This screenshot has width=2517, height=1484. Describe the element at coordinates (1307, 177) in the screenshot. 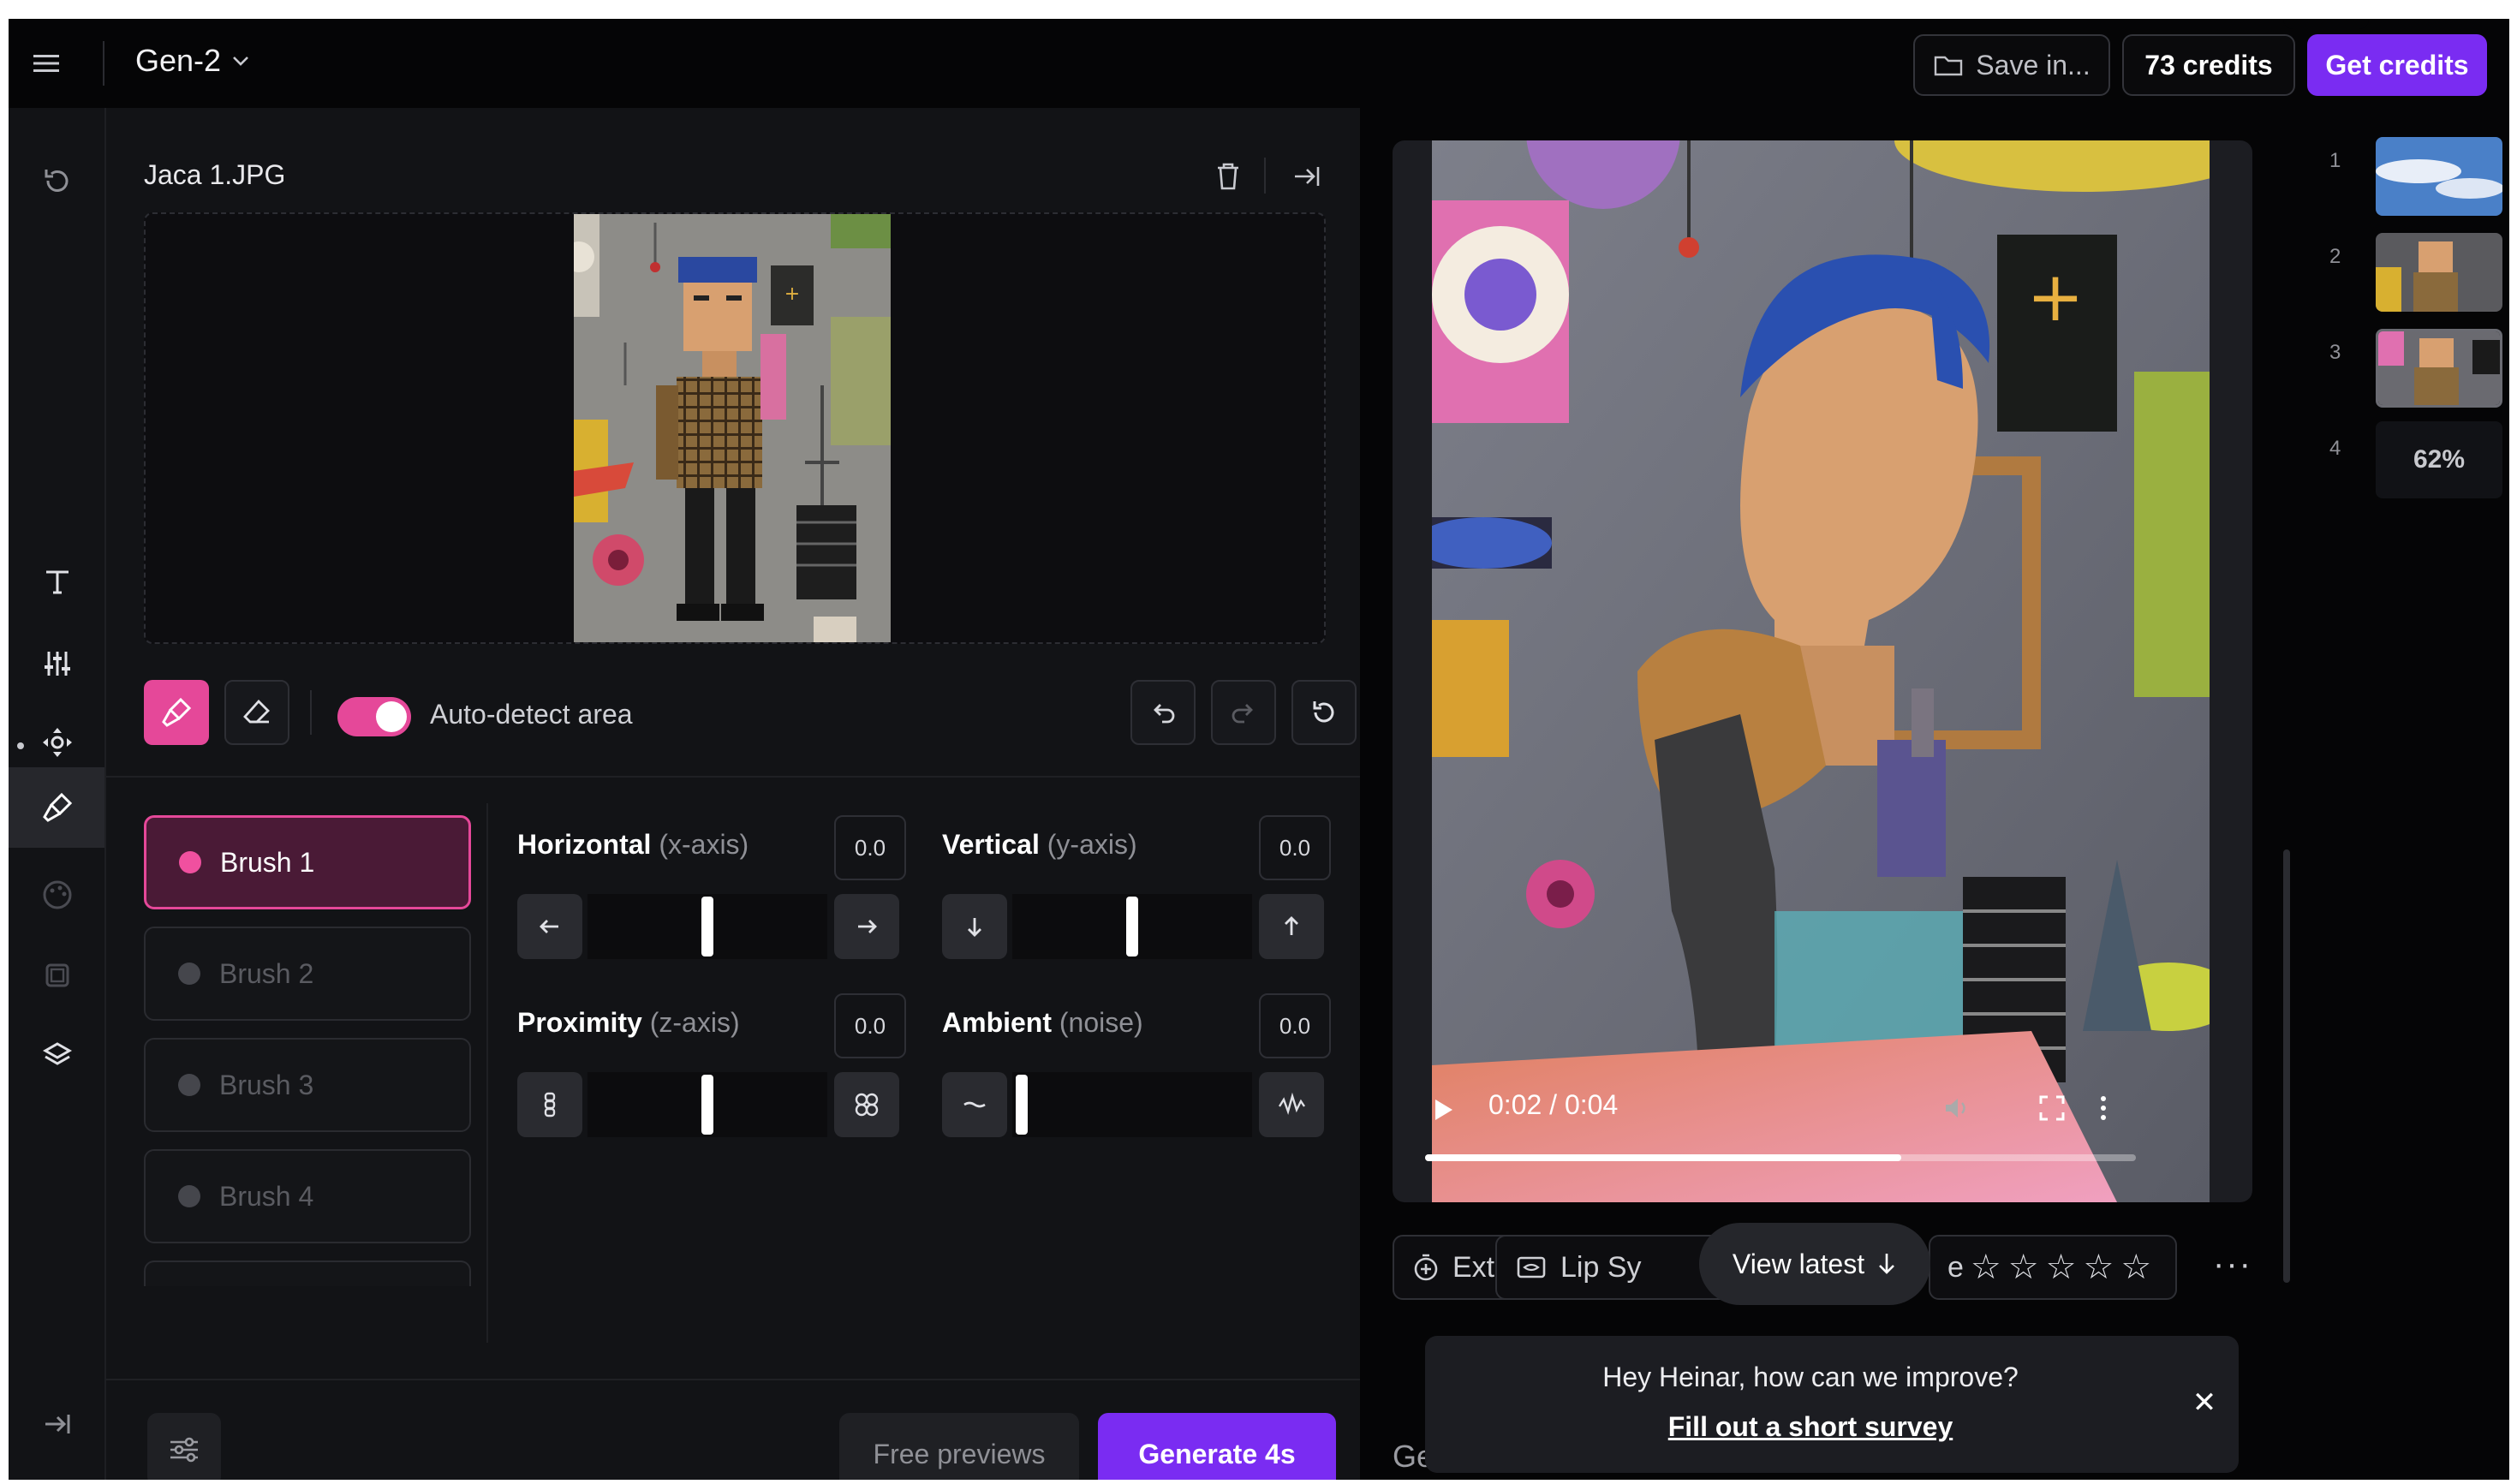

I see `collapse-panel-icon` at that location.